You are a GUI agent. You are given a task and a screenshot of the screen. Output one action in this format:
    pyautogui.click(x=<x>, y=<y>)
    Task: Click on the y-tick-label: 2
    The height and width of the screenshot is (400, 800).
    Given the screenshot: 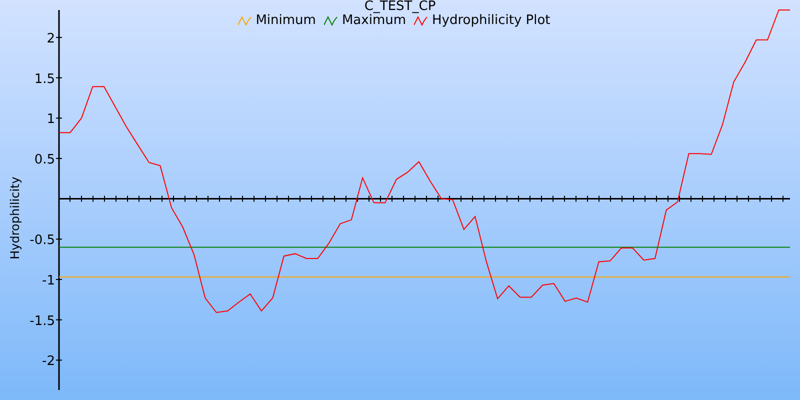 What is the action you would take?
    pyautogui.click(x=50, y=38)
    